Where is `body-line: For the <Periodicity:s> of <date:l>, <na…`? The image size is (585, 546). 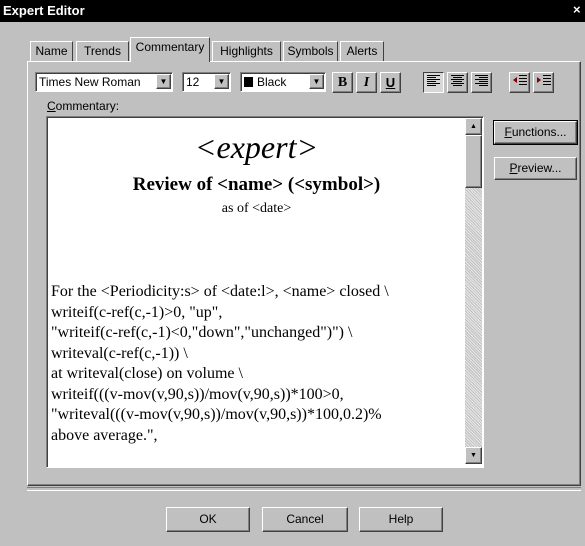 body-line: For the <Periodicity:s> of <date:l>, <na… is located at coordinates (220, 291).